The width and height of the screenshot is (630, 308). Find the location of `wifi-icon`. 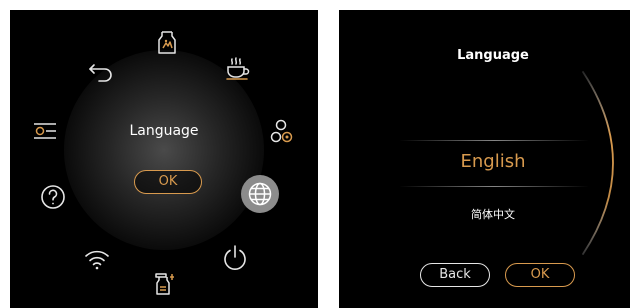

wifi-icon is located at coordinates (97, 259).